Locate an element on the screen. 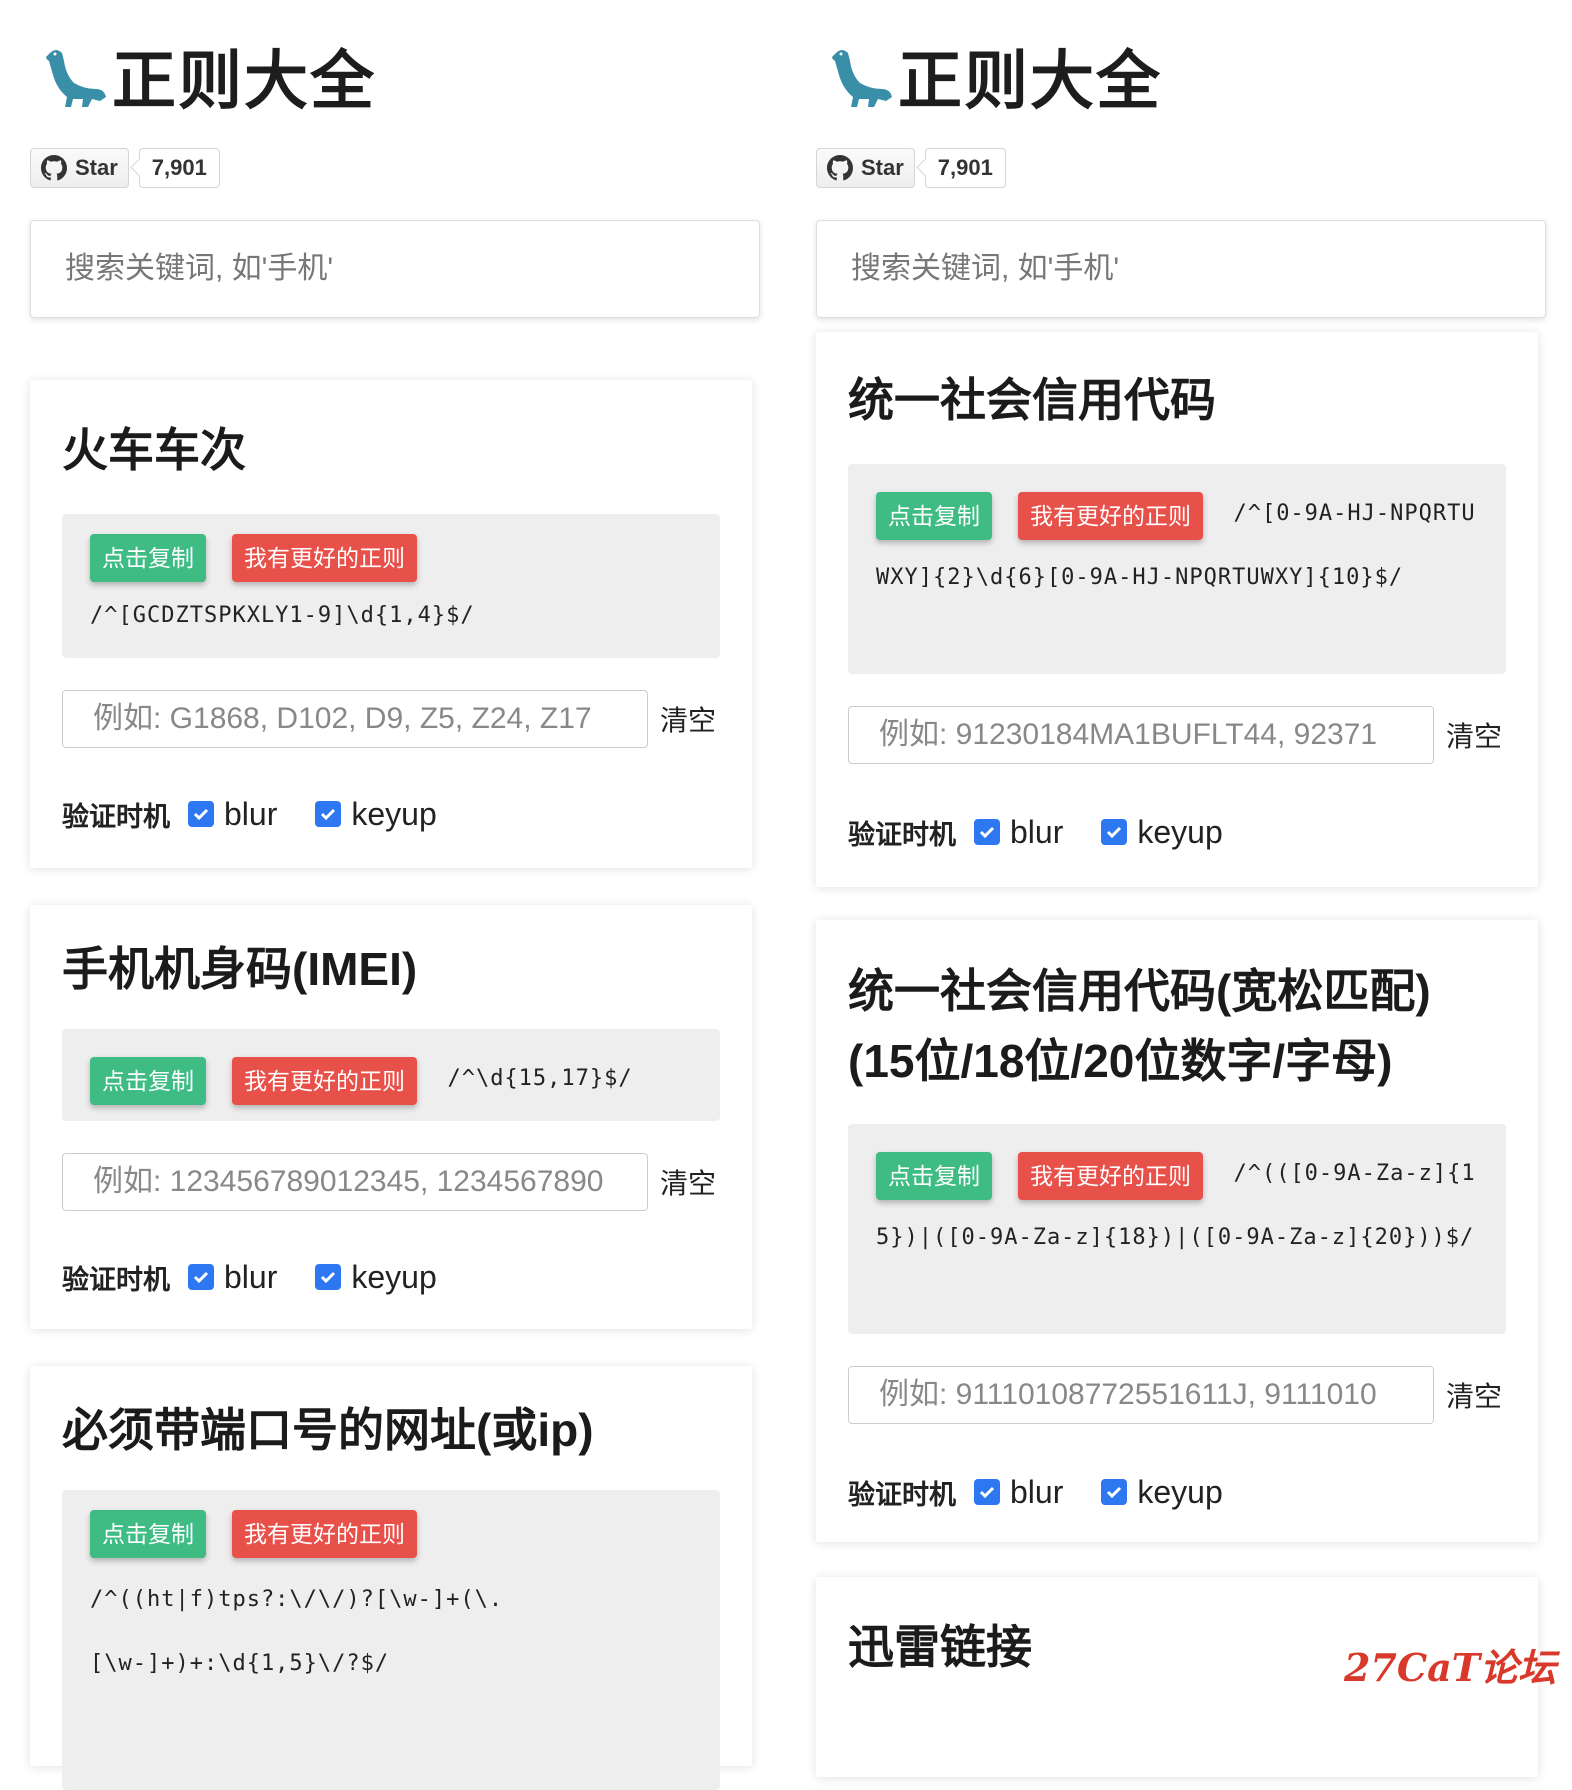  regex-box: 点击复制 我有更好的正则 /^[GCDZTSPKXLY1-9]\d{1,4}$/ is located at coordinates (391, 586).